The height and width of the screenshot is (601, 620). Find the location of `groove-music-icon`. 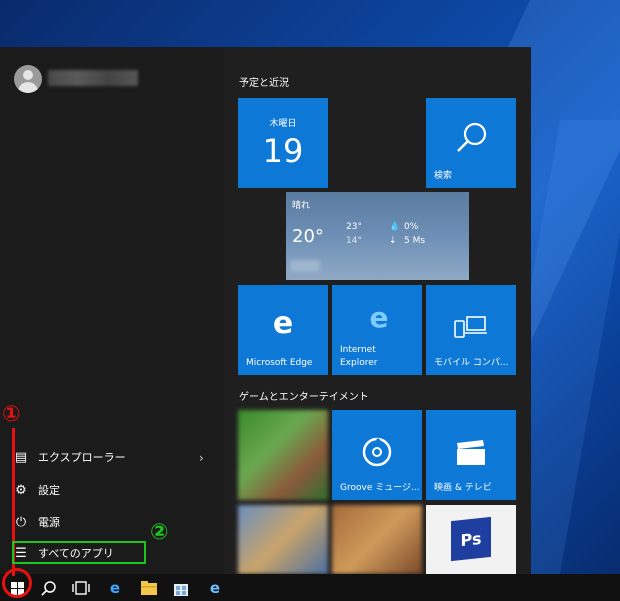

groove-music-icon is located at coordinates (377, 452).